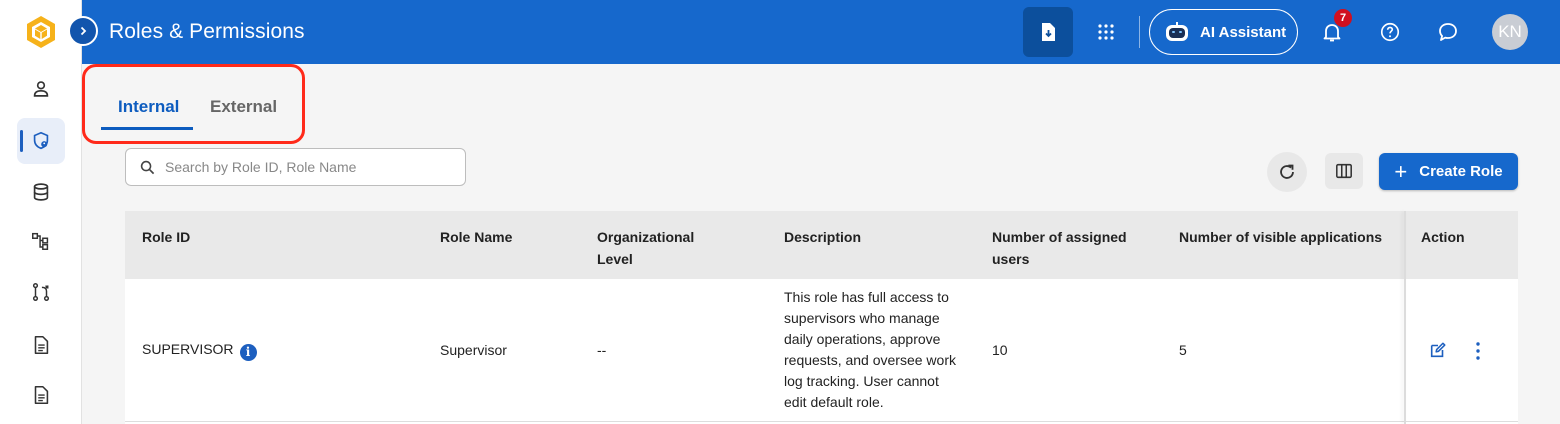  I want to click on avatar: KN, so click(1510, 32).